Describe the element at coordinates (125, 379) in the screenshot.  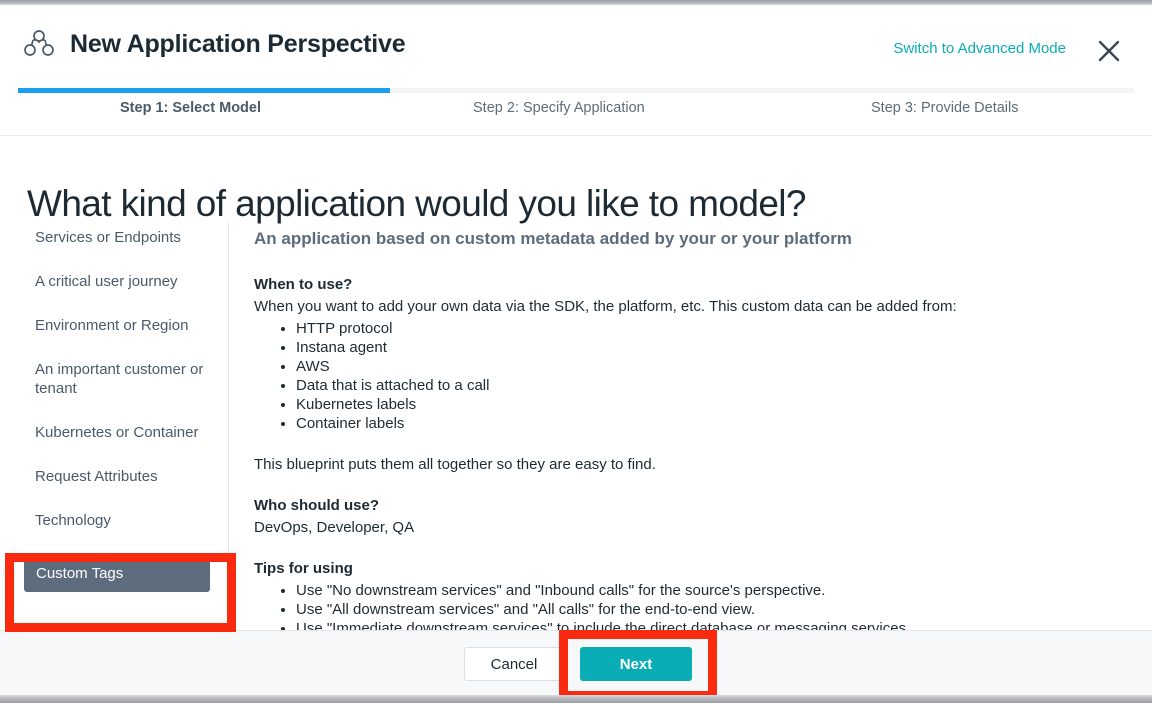
I see `menu-item-important-customer-or-tenant: An important customer or tenant` at that location.